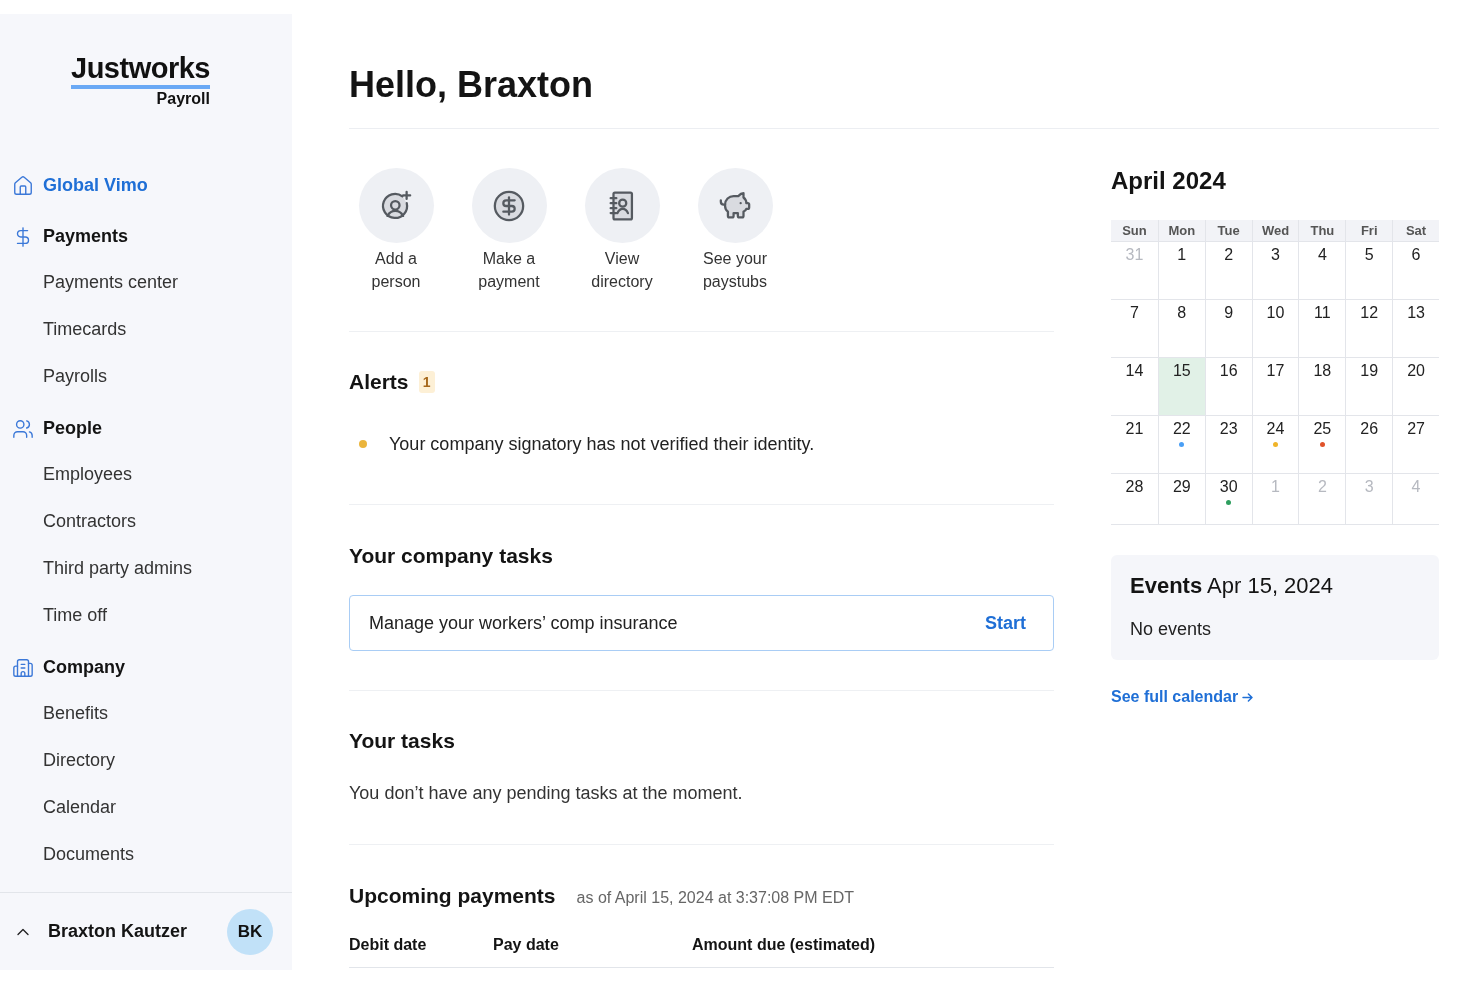  What do you see at coordinates (1182, 697) in the screenshot?
I see `see-full-calendar-link: See full calendar` at bounding box center [1182, 697].